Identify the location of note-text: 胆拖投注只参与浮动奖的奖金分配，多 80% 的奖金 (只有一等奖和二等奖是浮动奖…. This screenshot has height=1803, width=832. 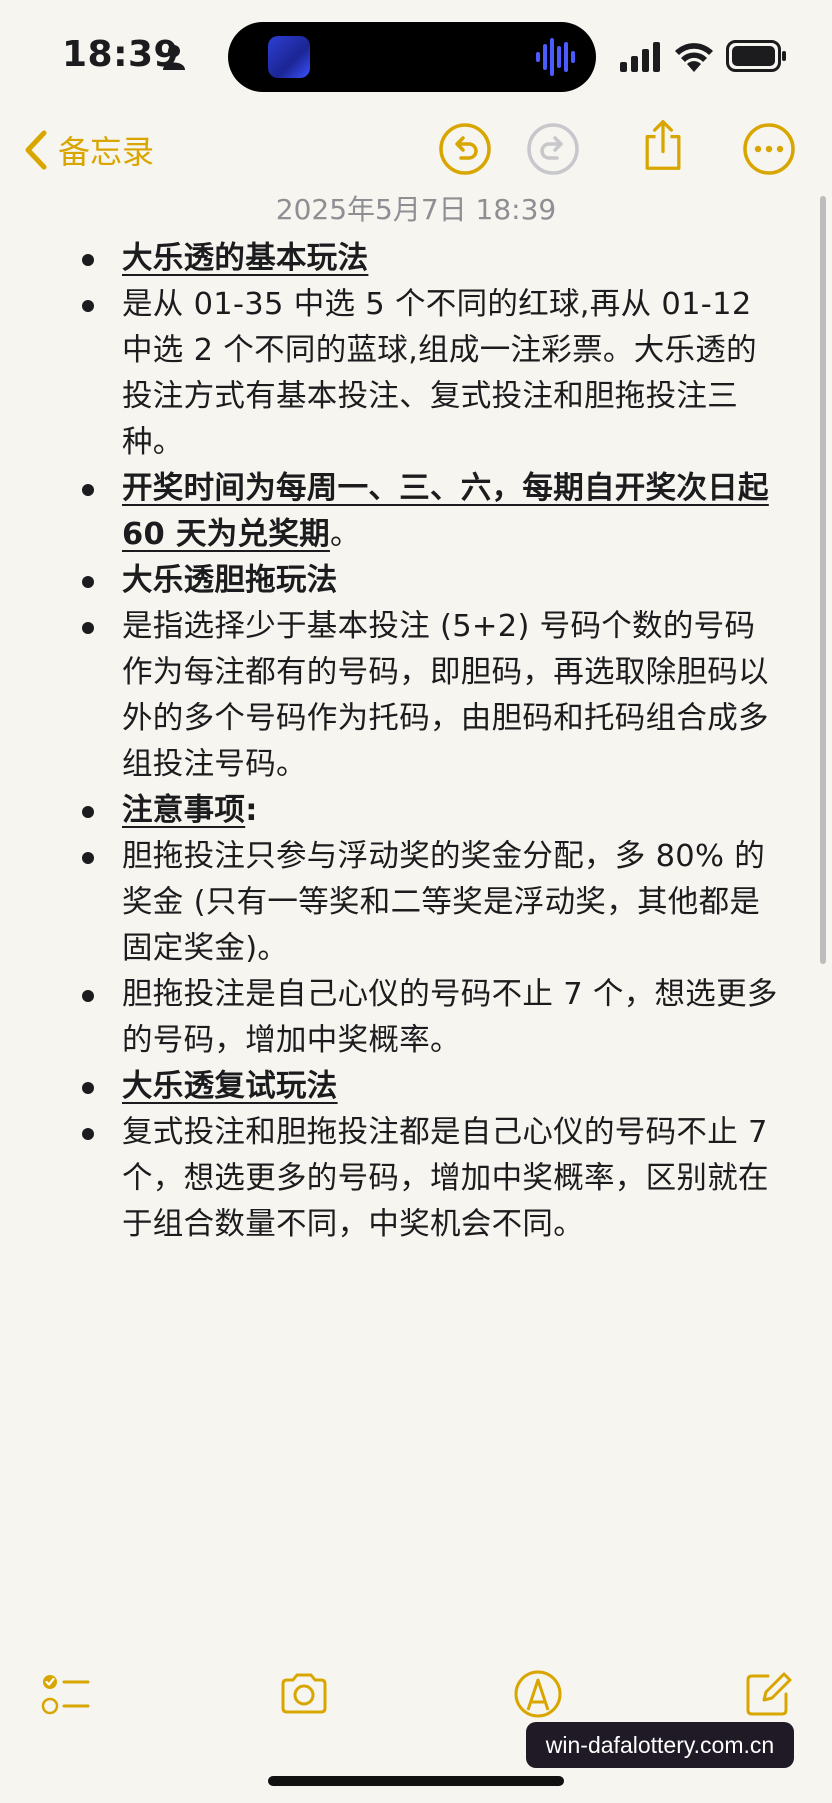
(444, 902).